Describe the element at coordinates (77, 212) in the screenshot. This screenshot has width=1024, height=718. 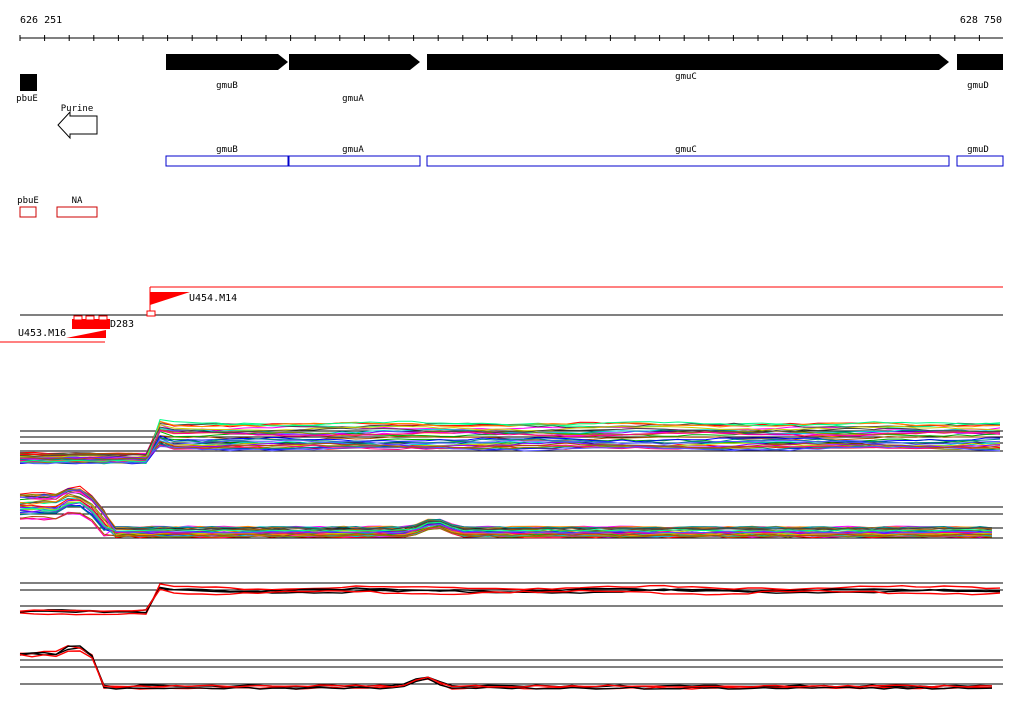
I see `terminator-box-na` at that location.